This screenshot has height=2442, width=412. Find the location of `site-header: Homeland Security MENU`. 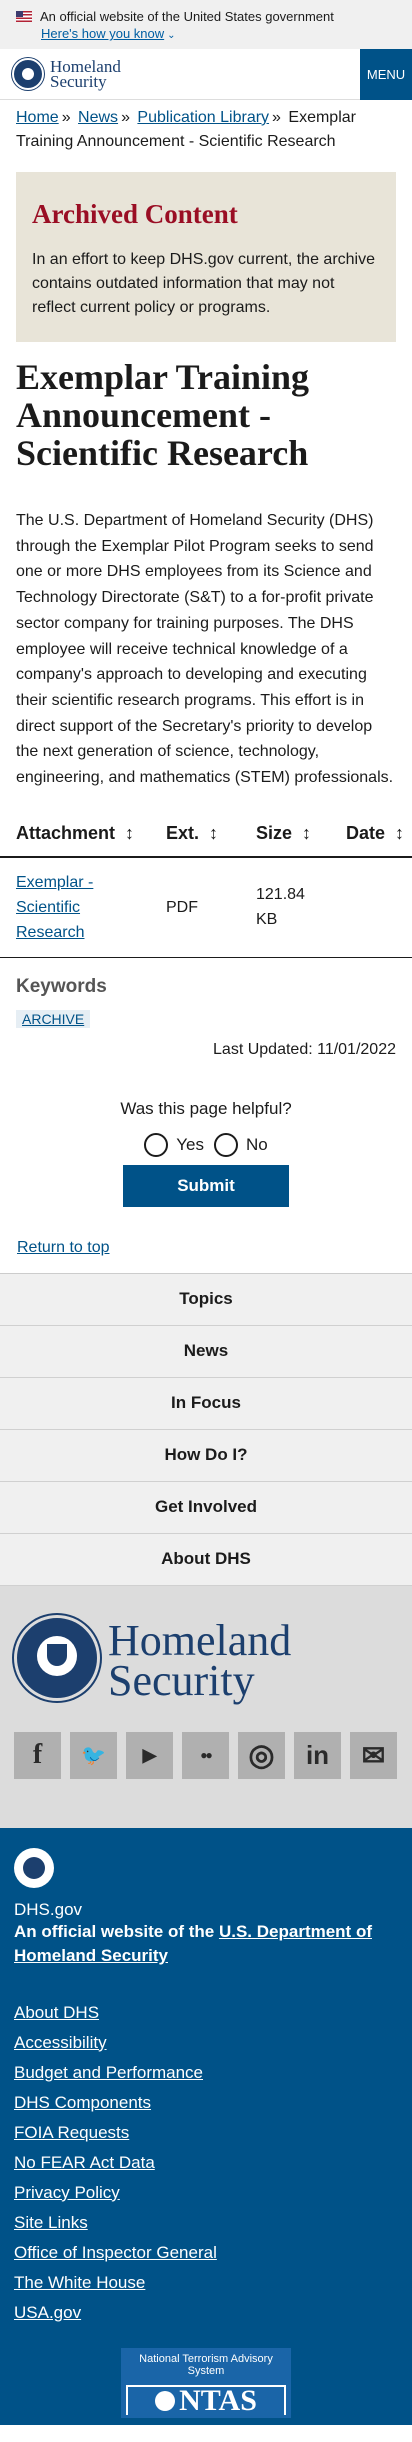

site-header: Homeland Security MENU is located at coordinates (206, 74).